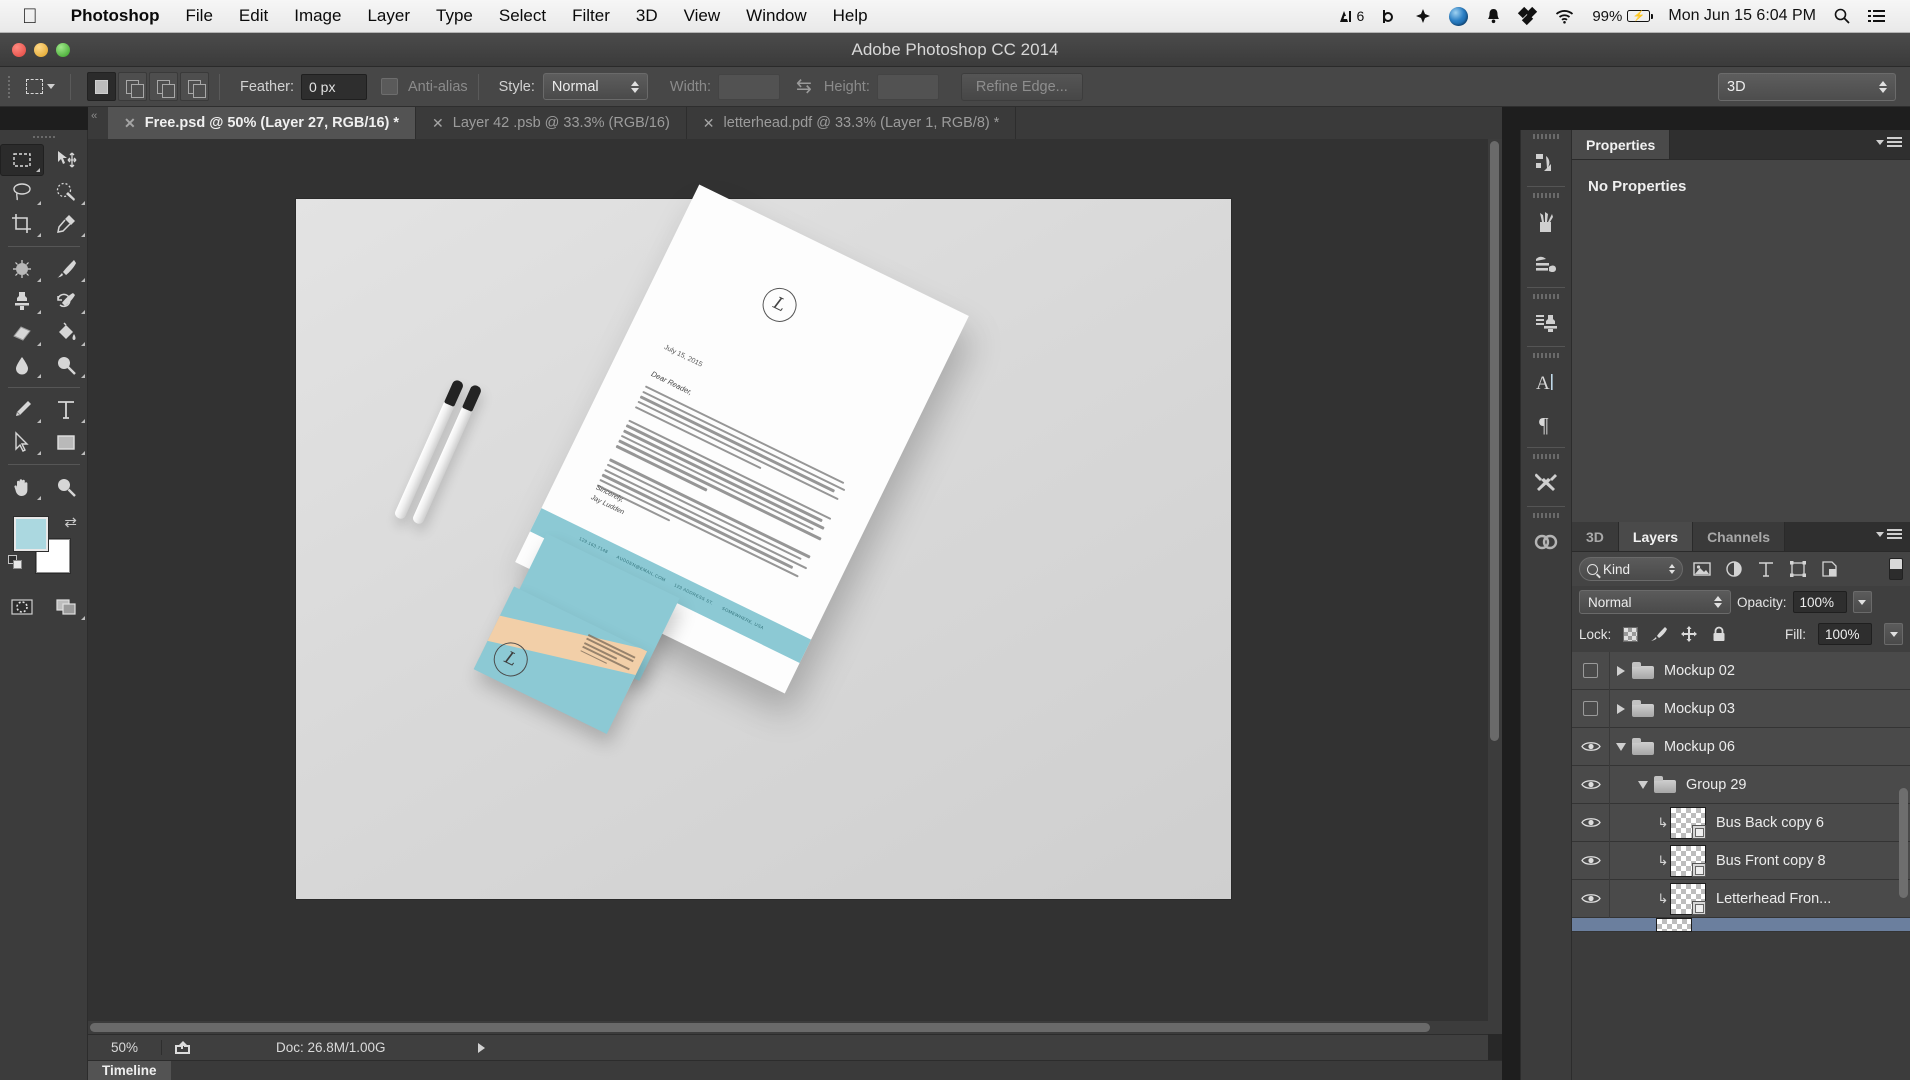 This screenshot has height=1080, width=1910. Describe the element at coordinates (66, 333) in the screenshot. I see `paint-bucket-tool` at that location.